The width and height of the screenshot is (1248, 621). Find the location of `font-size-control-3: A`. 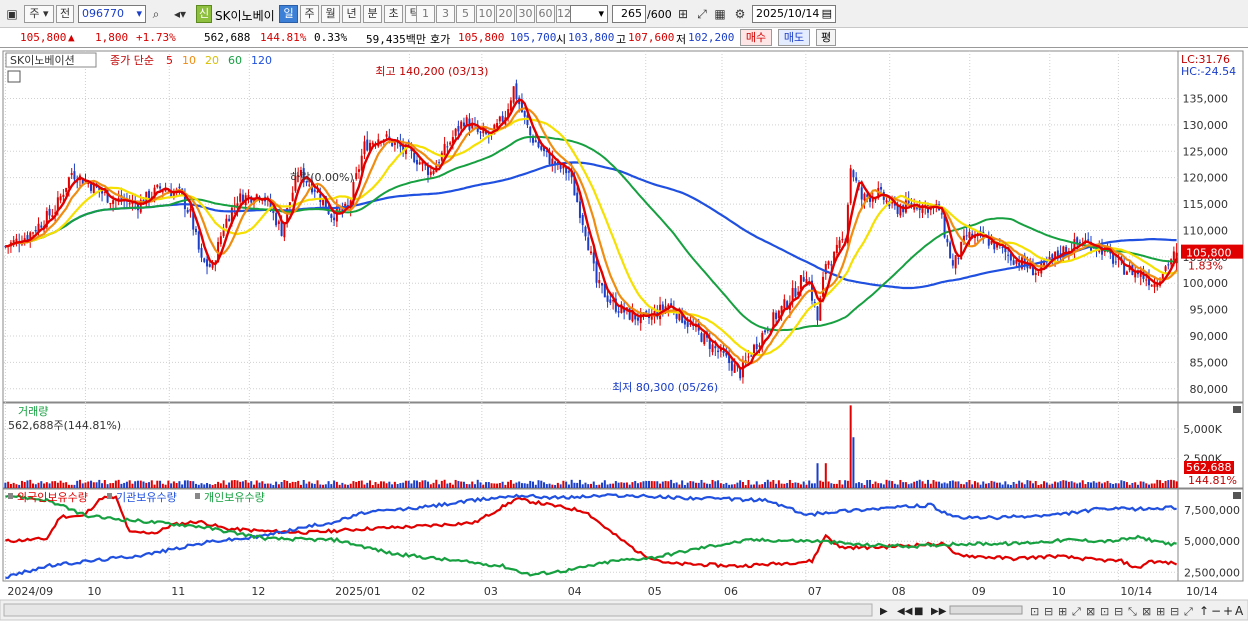

font-size-control-3: A is located at coordinates (1239, 611).